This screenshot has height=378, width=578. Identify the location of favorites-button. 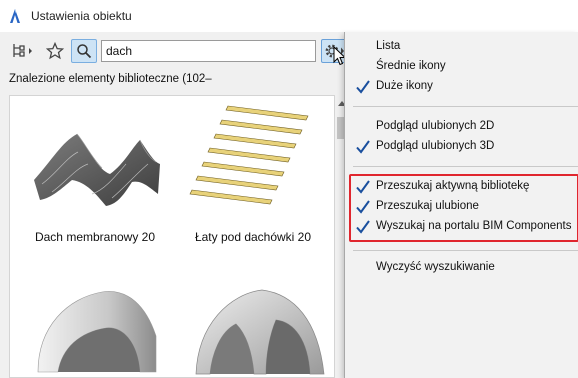
(55, 51).